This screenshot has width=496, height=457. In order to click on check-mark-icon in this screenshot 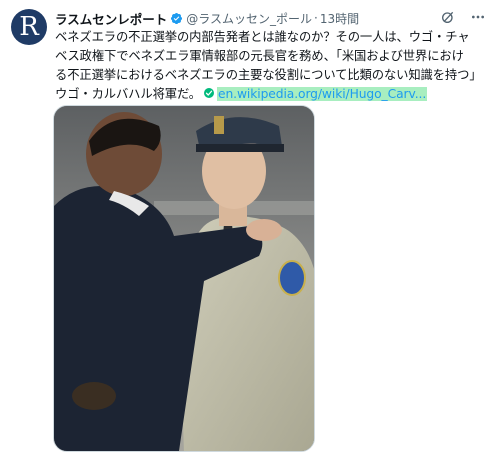, I will do `click(209, 92)`.